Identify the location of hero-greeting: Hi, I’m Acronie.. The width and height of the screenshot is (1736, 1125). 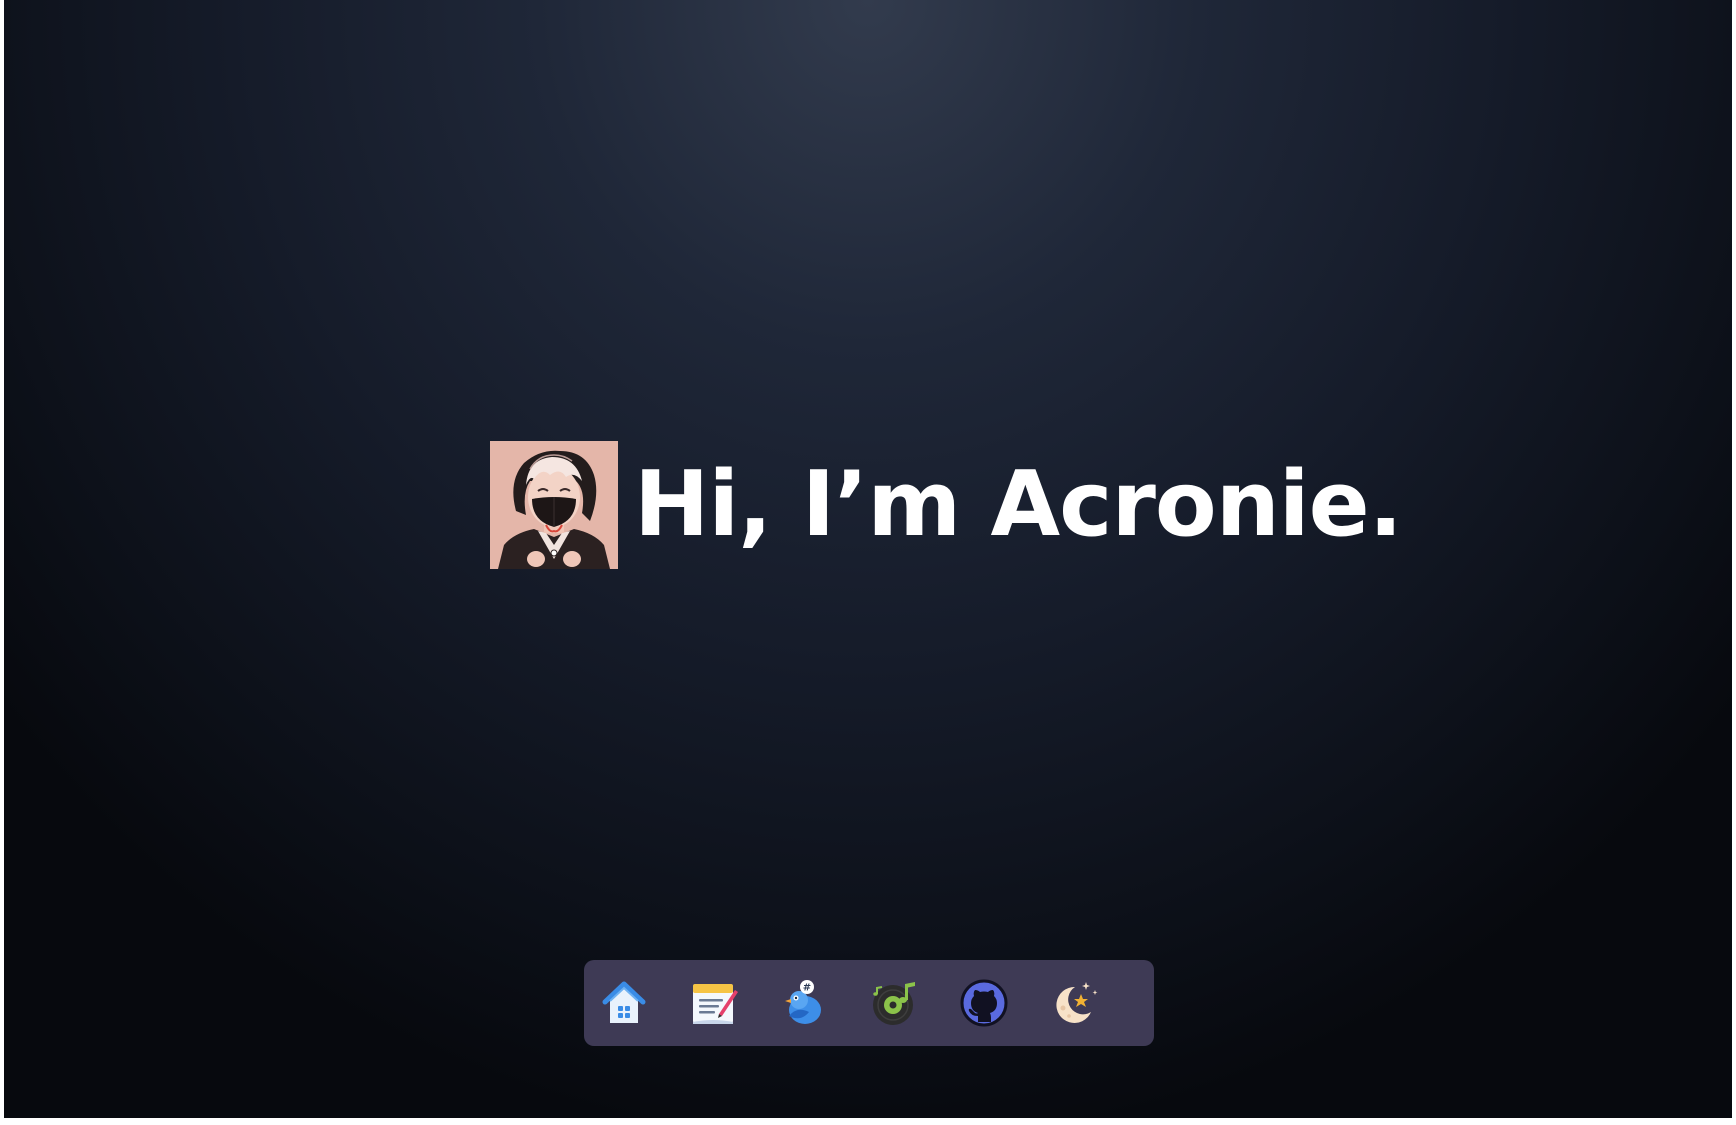
(1018, 504).